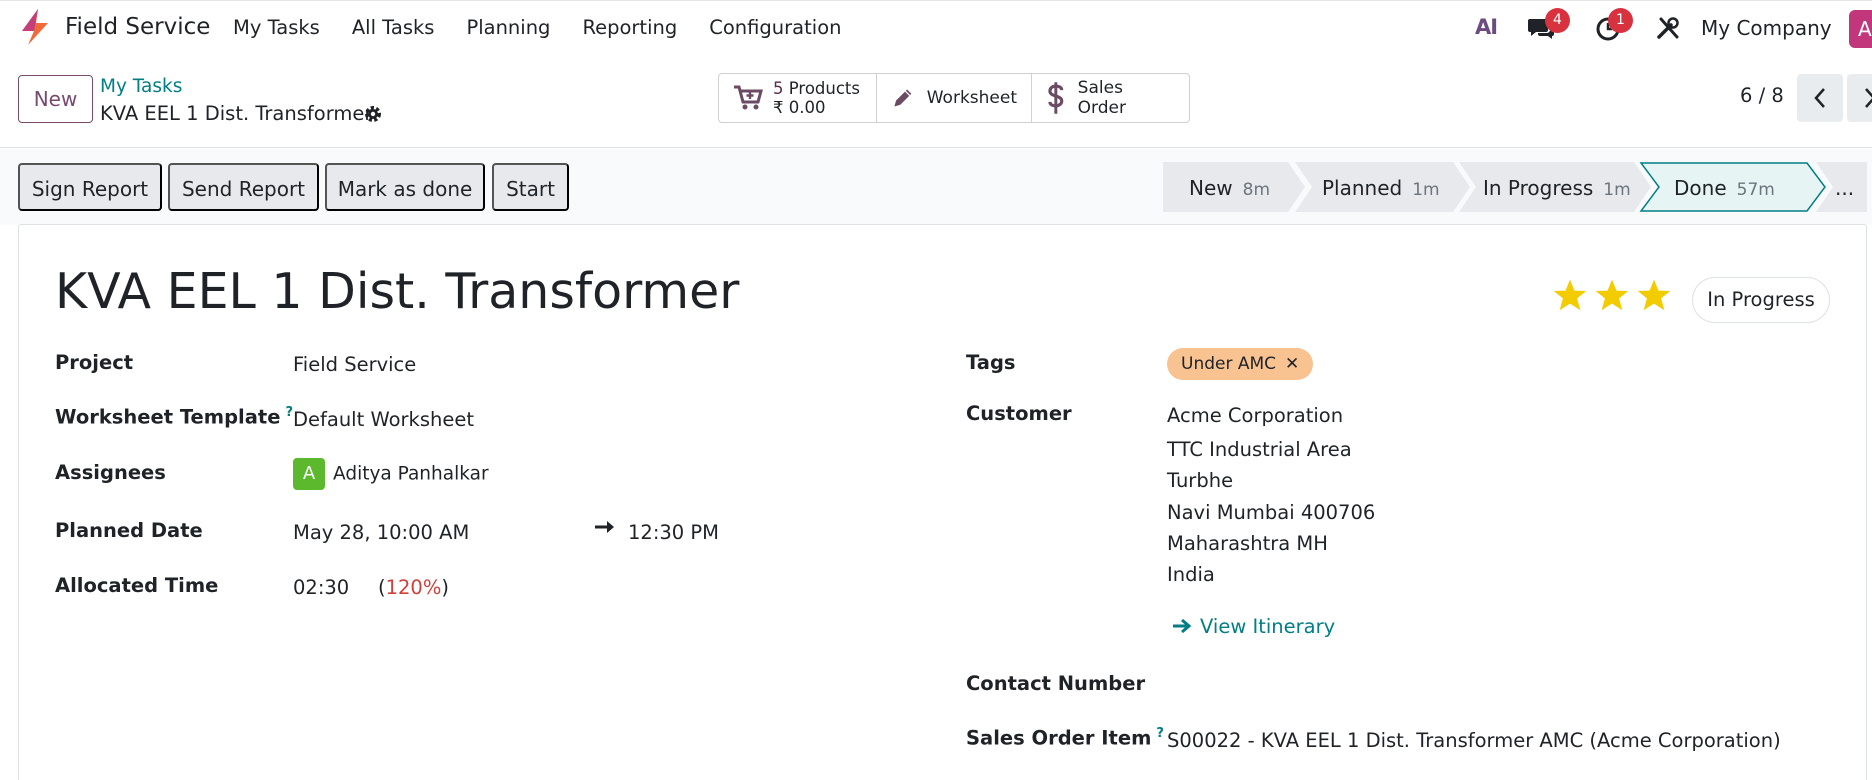  Describe the element at coordinates (1292, 364) in the screenshot. I see `close-icon: ✕` at that location.